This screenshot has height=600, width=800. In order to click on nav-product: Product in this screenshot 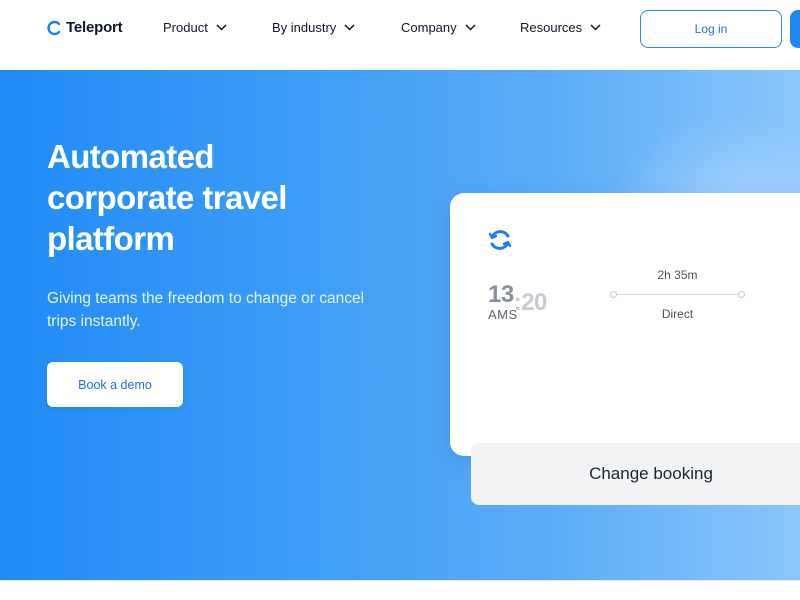, I will do `click(195, 27)`.